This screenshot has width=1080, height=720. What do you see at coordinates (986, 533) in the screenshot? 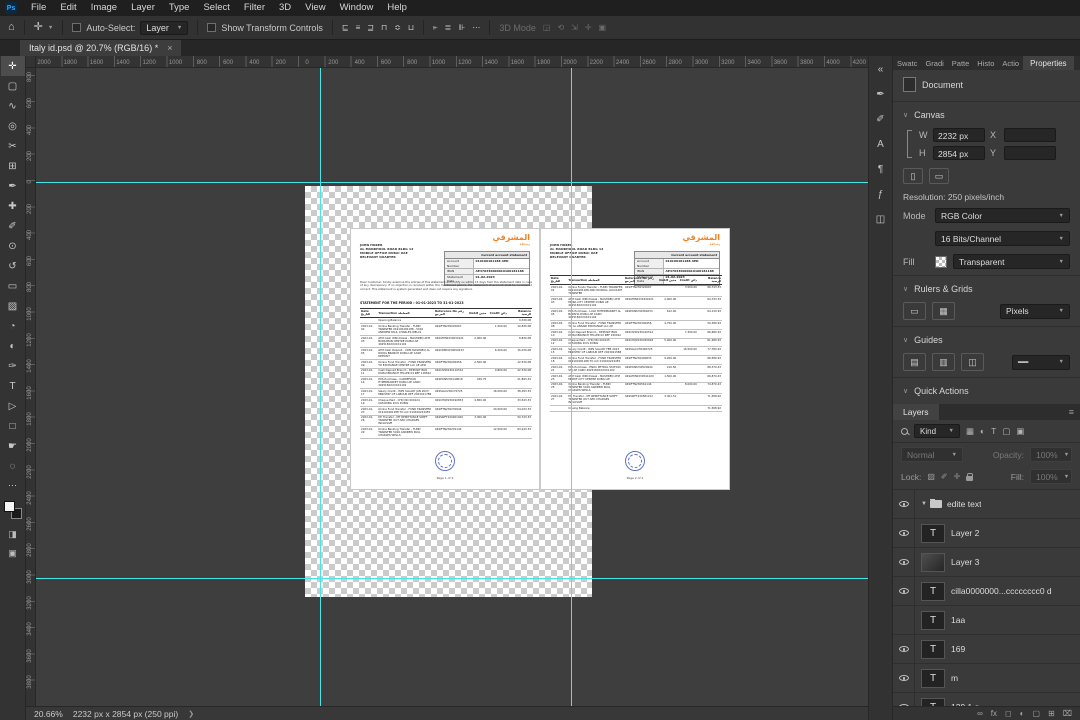
I see `layer-row: ▼ T Layer 2` at bounding box center [986, 533].